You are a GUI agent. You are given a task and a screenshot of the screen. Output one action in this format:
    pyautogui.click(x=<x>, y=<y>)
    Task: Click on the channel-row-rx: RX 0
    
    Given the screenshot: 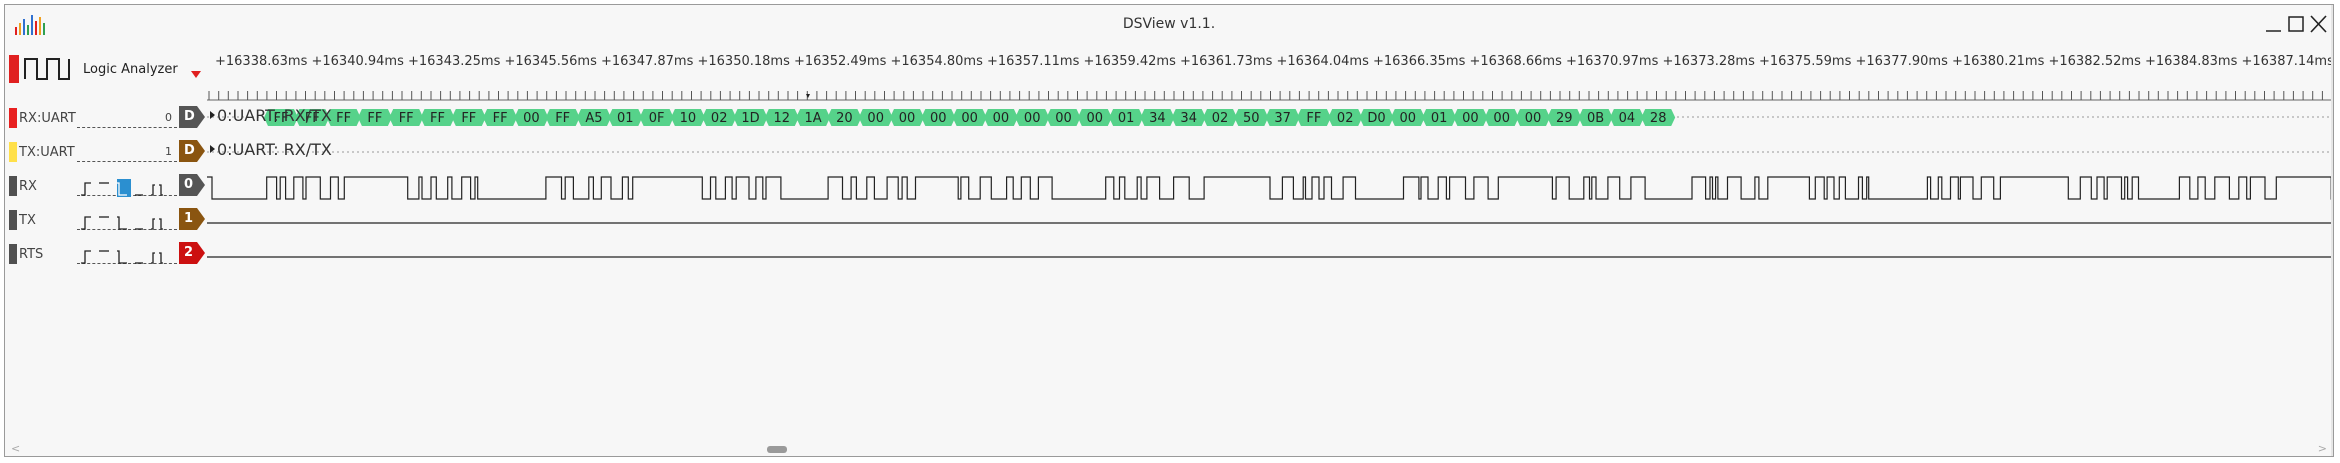 What is the action you would take?
    pyautogui.click(x=105, y=187)
    